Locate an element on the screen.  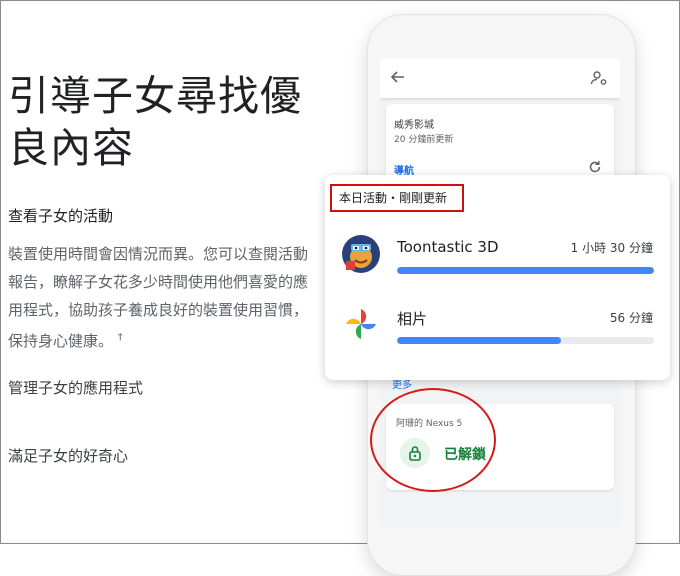
manage-account-icon is located at coordinates (599, 78).